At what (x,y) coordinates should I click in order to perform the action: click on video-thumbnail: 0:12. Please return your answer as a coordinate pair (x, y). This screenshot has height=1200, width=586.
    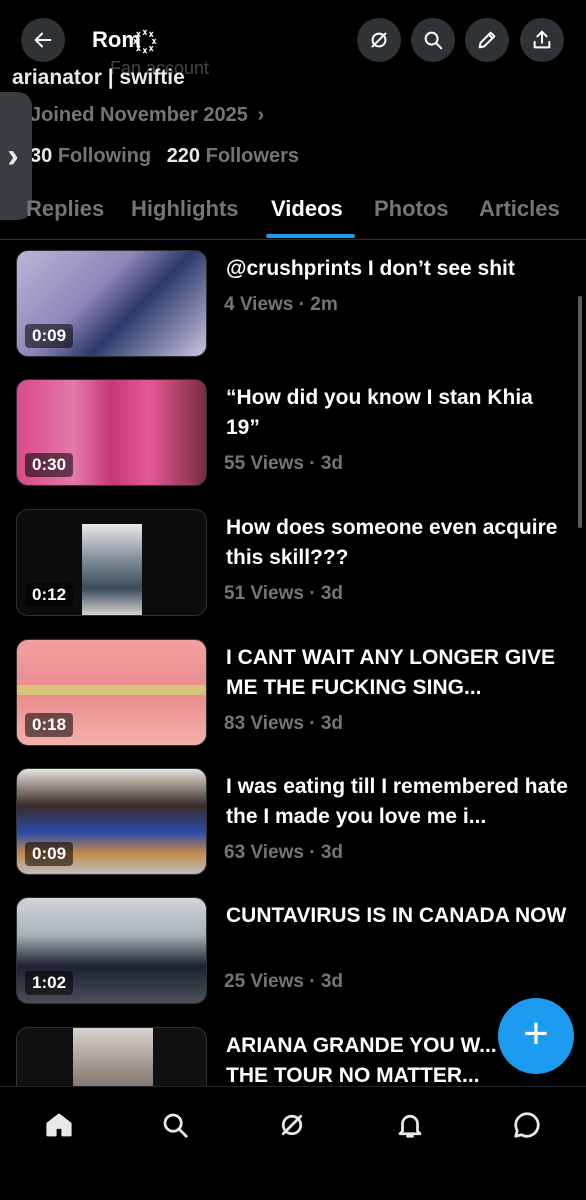
    Looking at the image, I should click on (111, 562).